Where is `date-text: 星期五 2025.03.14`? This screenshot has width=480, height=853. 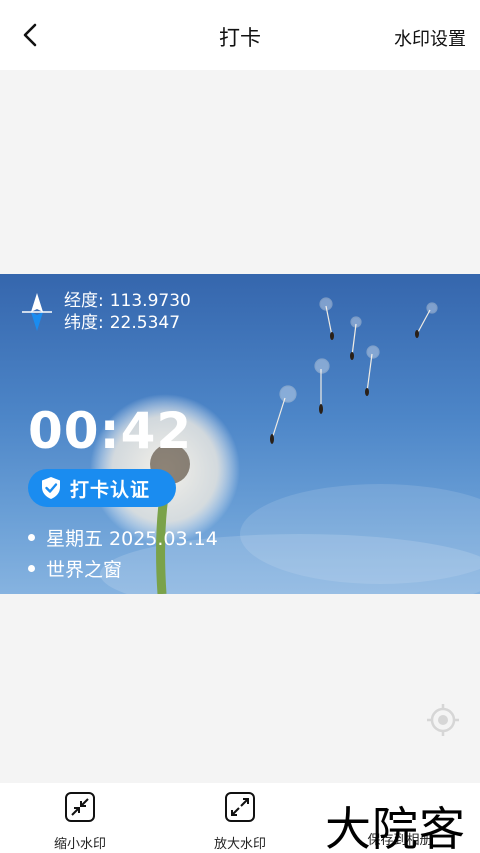
date-text: 星期五 2025.03.14 is located at coordinates (132, 539).